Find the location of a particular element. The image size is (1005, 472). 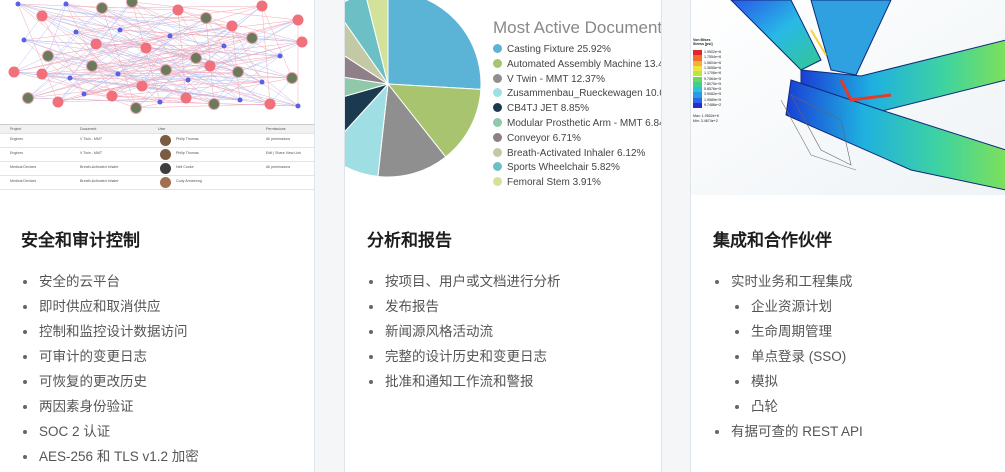

table-cell: Breath-Activated Inhaler is located at coordinates (99, 181).